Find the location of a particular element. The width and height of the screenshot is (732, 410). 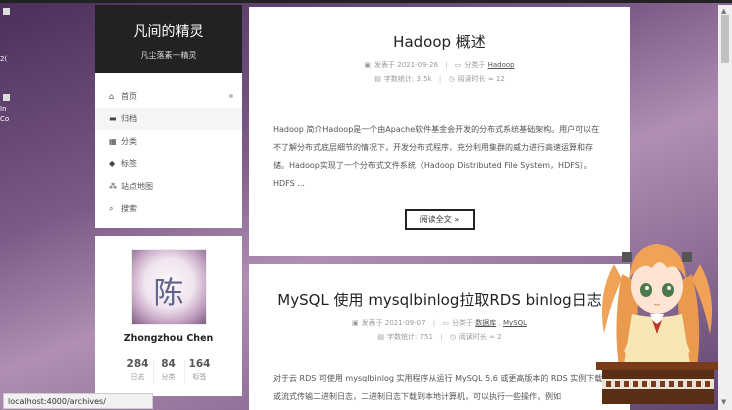

scroll-down-arrow-icon: ▼ is located at coordinates (723, 402).